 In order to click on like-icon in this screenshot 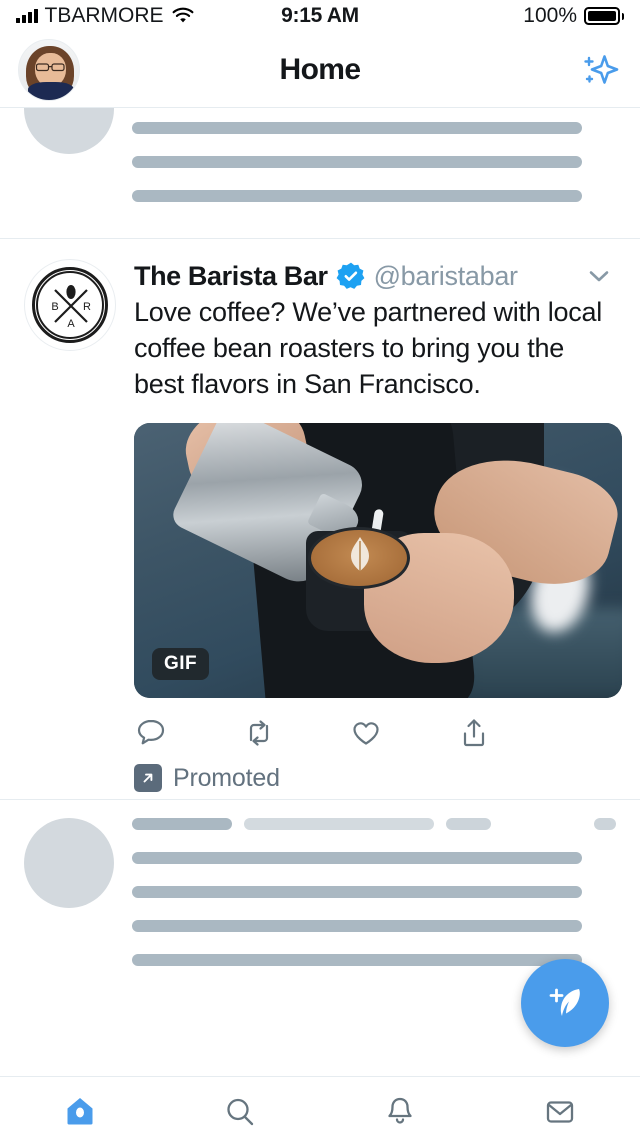, I will do `click(403, 733)`.